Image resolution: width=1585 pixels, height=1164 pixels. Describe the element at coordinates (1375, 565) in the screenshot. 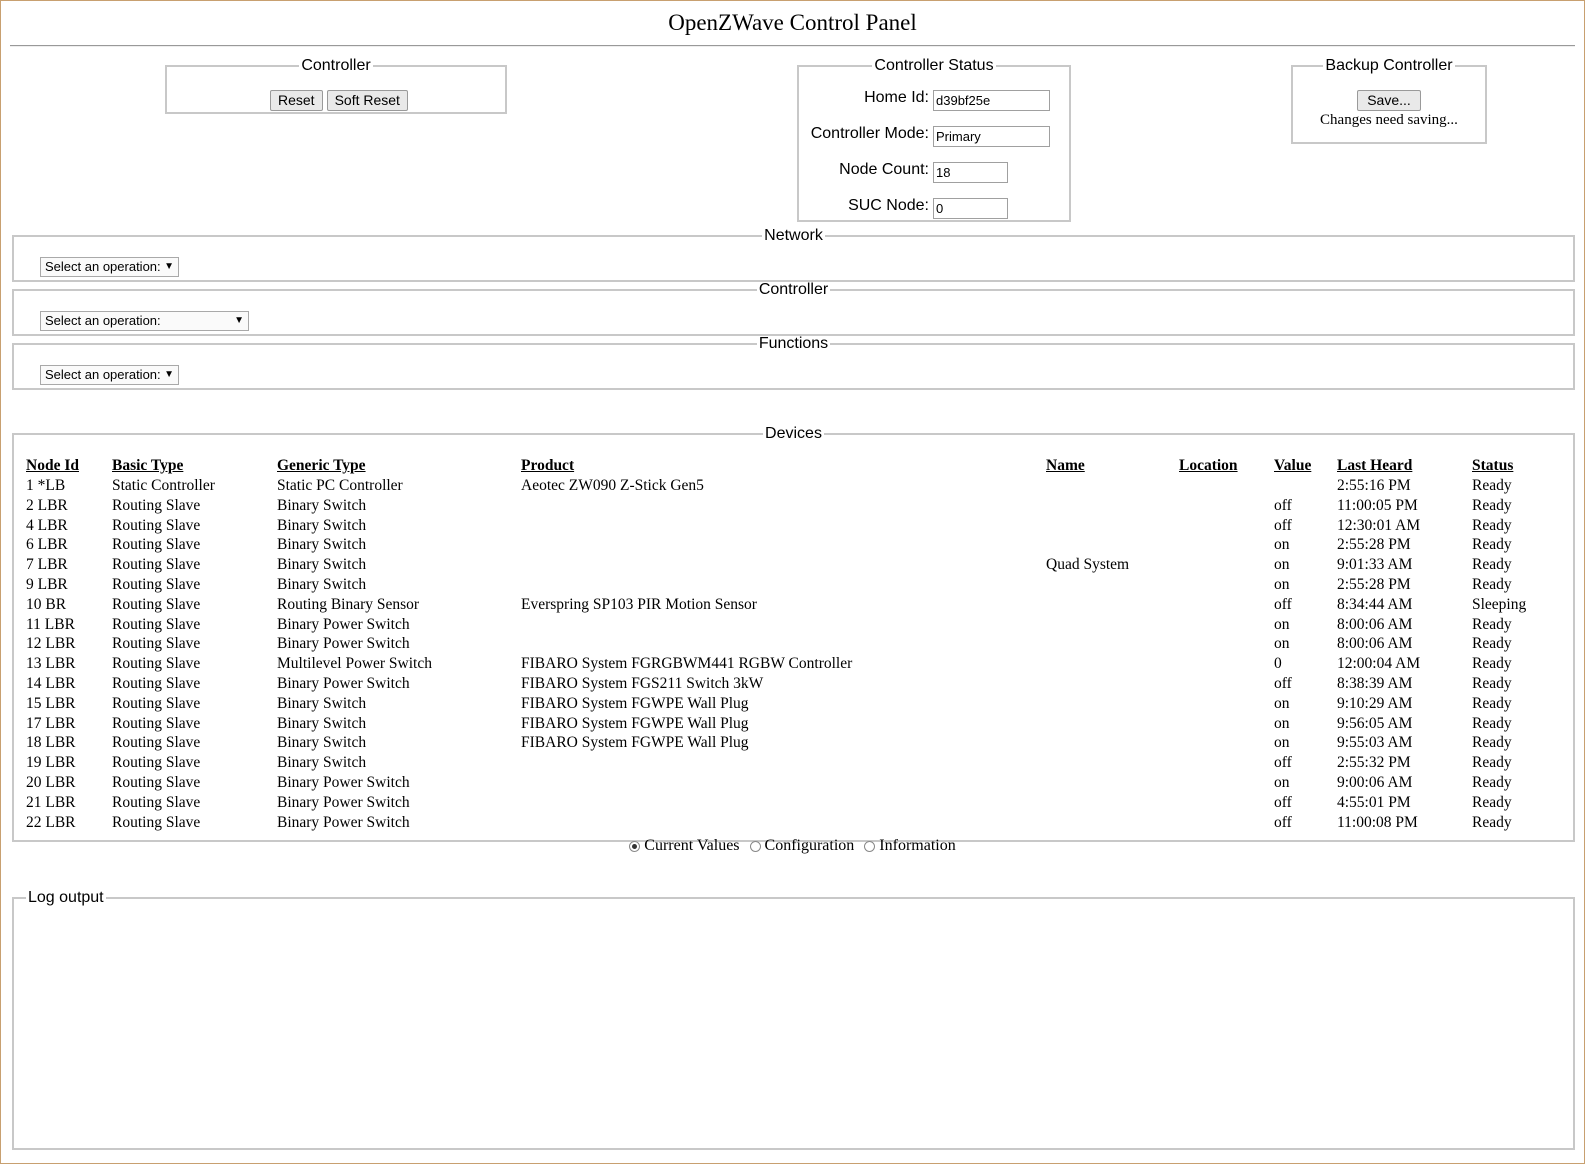

I see `last-heard-cell: 9:01:33 AM` at that location.